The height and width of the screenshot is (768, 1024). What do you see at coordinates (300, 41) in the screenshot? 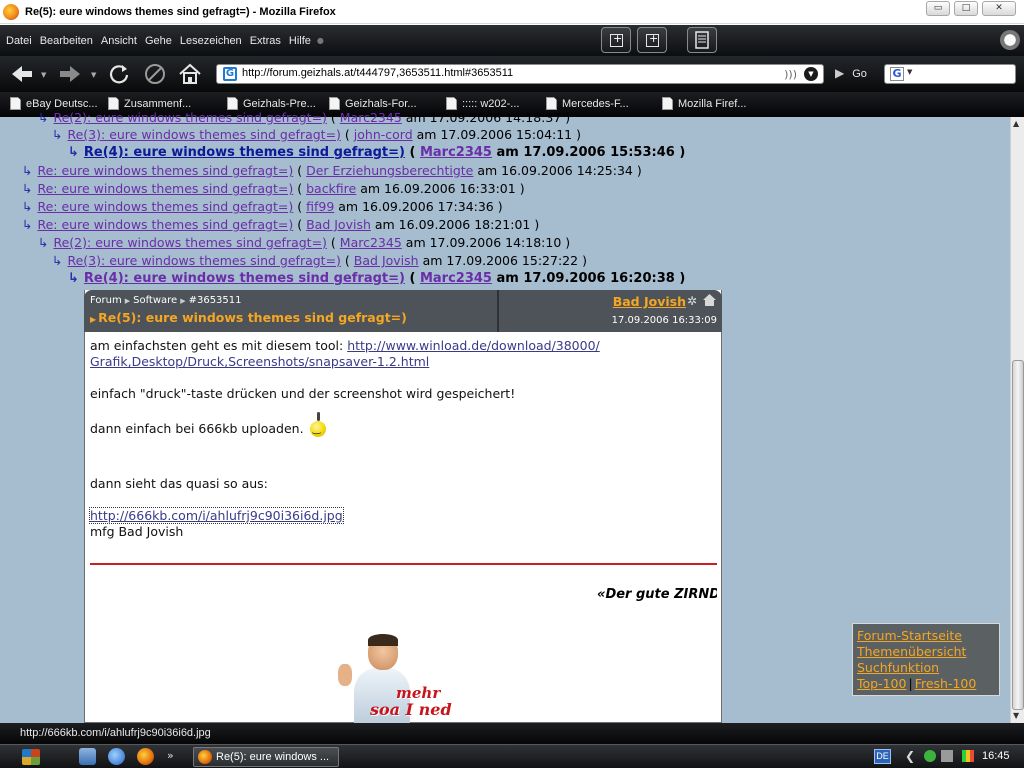
I see `menu-hilfe: Hilfe` at bounding box center [300, 41].